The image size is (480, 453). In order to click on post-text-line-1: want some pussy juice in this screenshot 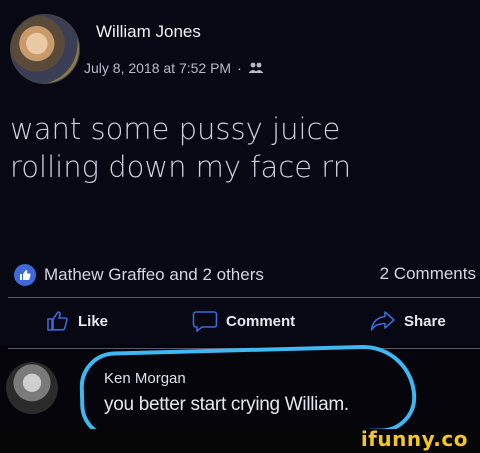, I will do `click(175, 129)`.